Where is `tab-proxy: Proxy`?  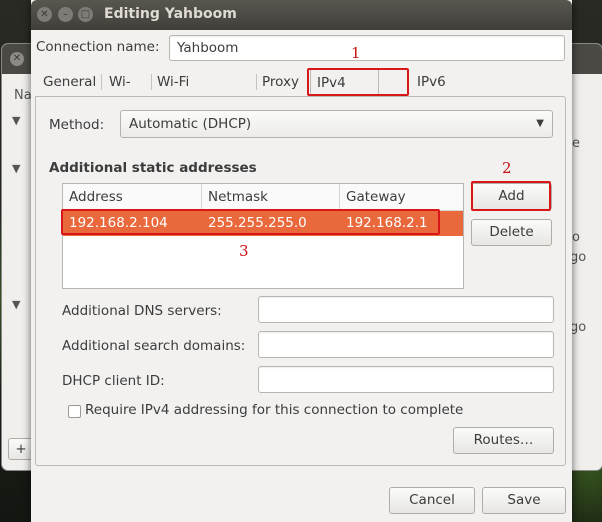
tab-proxy: Proxy is located at coordinates (280, 82).